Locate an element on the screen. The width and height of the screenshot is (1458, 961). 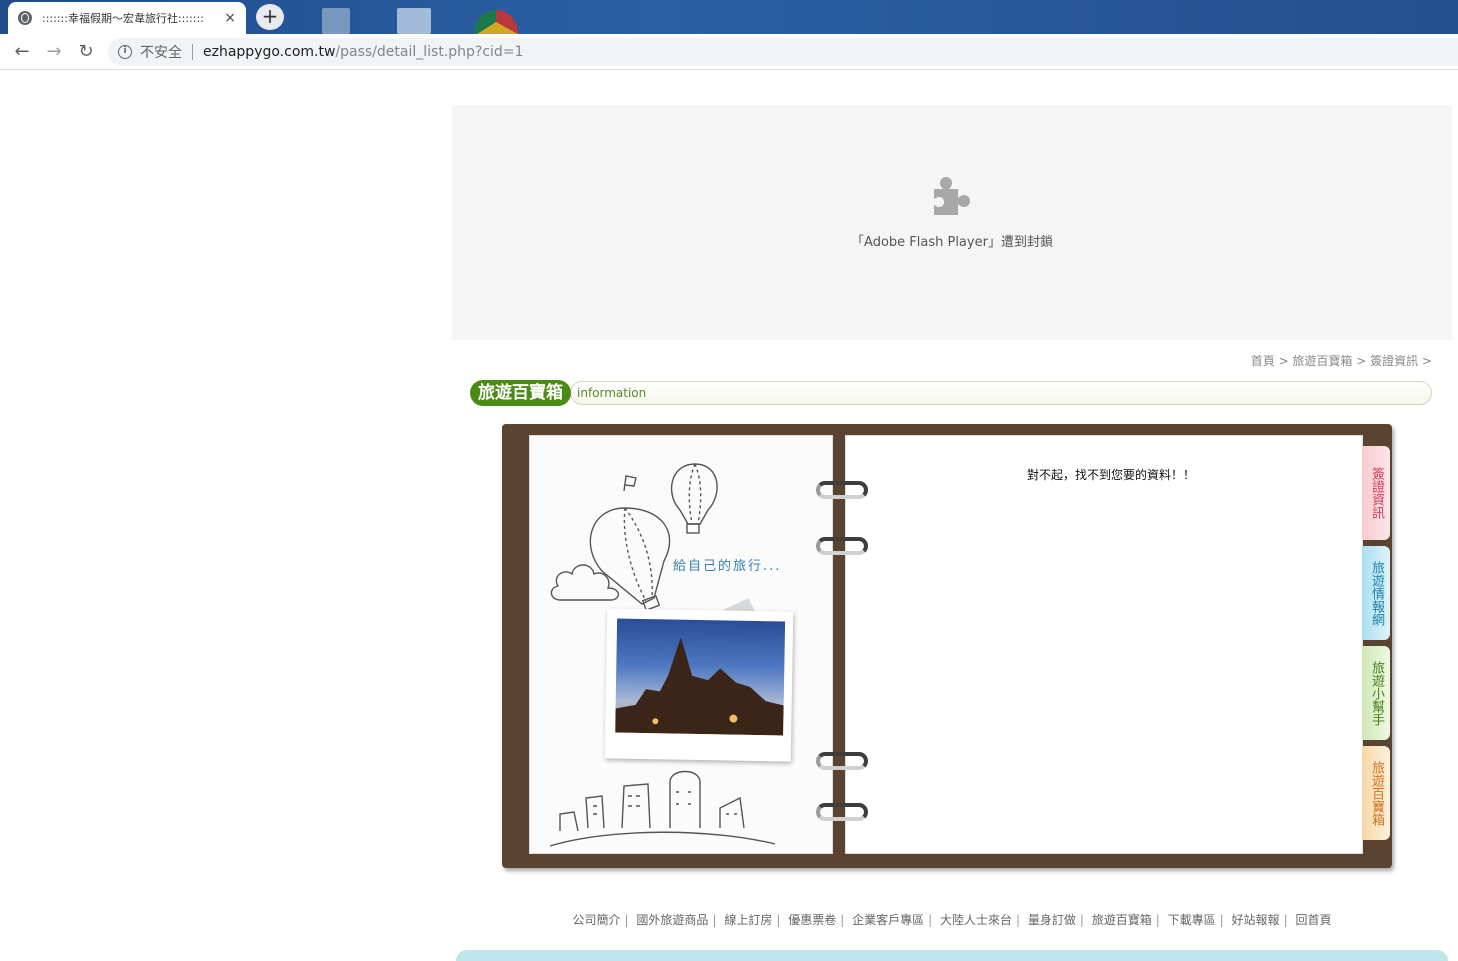
close-icon: × is located at coordinates (230, 18).